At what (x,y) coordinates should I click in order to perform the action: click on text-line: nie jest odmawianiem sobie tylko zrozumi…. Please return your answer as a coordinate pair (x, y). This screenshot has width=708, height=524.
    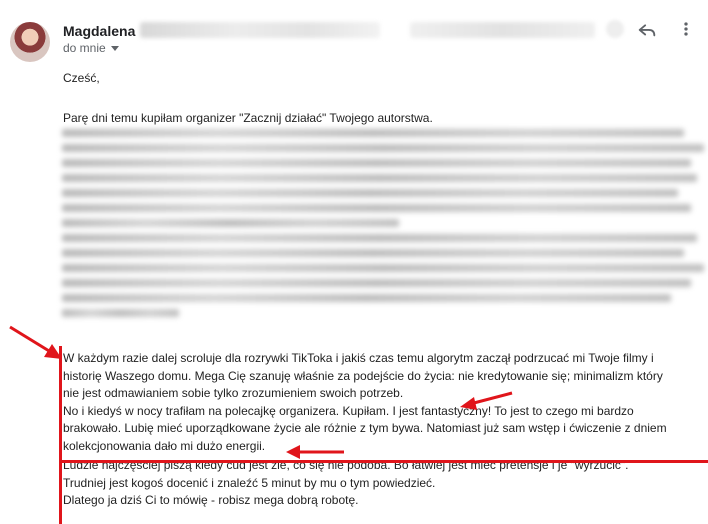
    Looking at the image, I should click on (233, 393).